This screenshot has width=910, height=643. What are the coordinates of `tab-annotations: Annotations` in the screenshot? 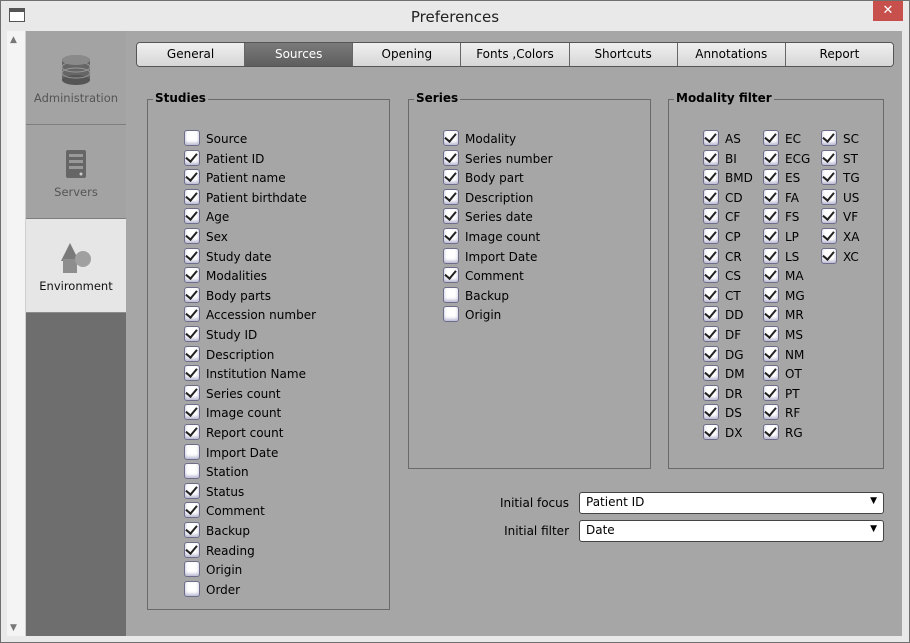 It's located at (731, 54).